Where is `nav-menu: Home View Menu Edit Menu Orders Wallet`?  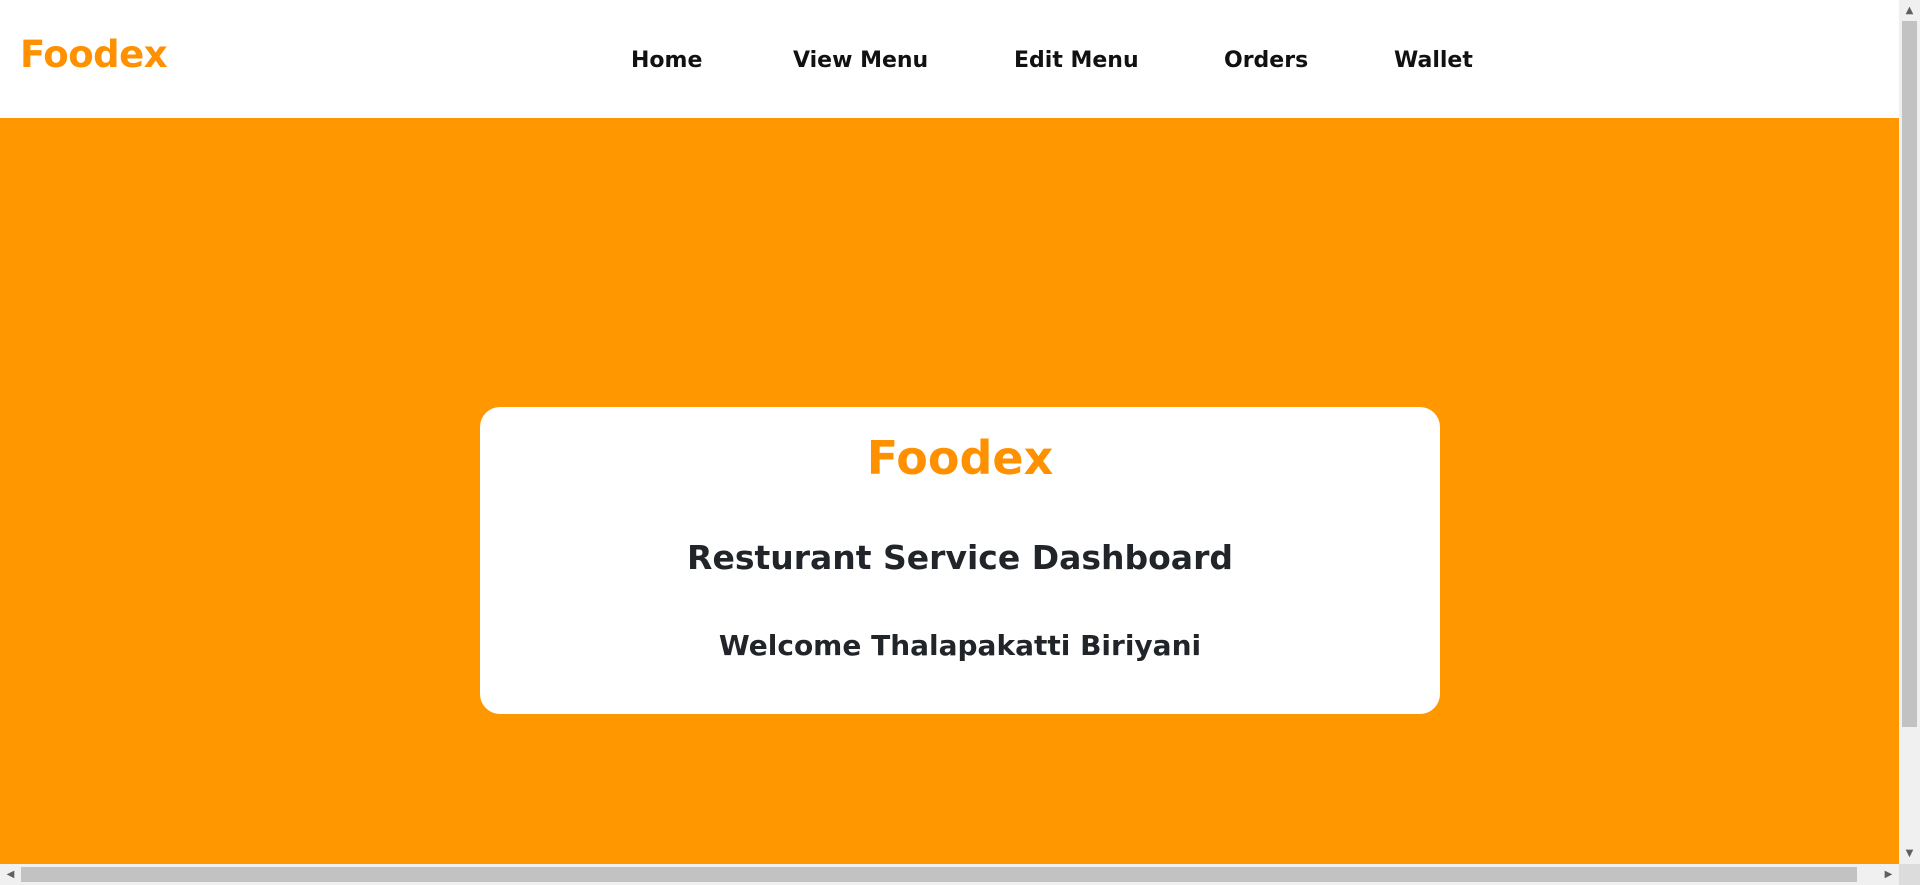 nav-menu: Home View Menu Edit Menu Orders Wallet is located at coordinates (949, 61).